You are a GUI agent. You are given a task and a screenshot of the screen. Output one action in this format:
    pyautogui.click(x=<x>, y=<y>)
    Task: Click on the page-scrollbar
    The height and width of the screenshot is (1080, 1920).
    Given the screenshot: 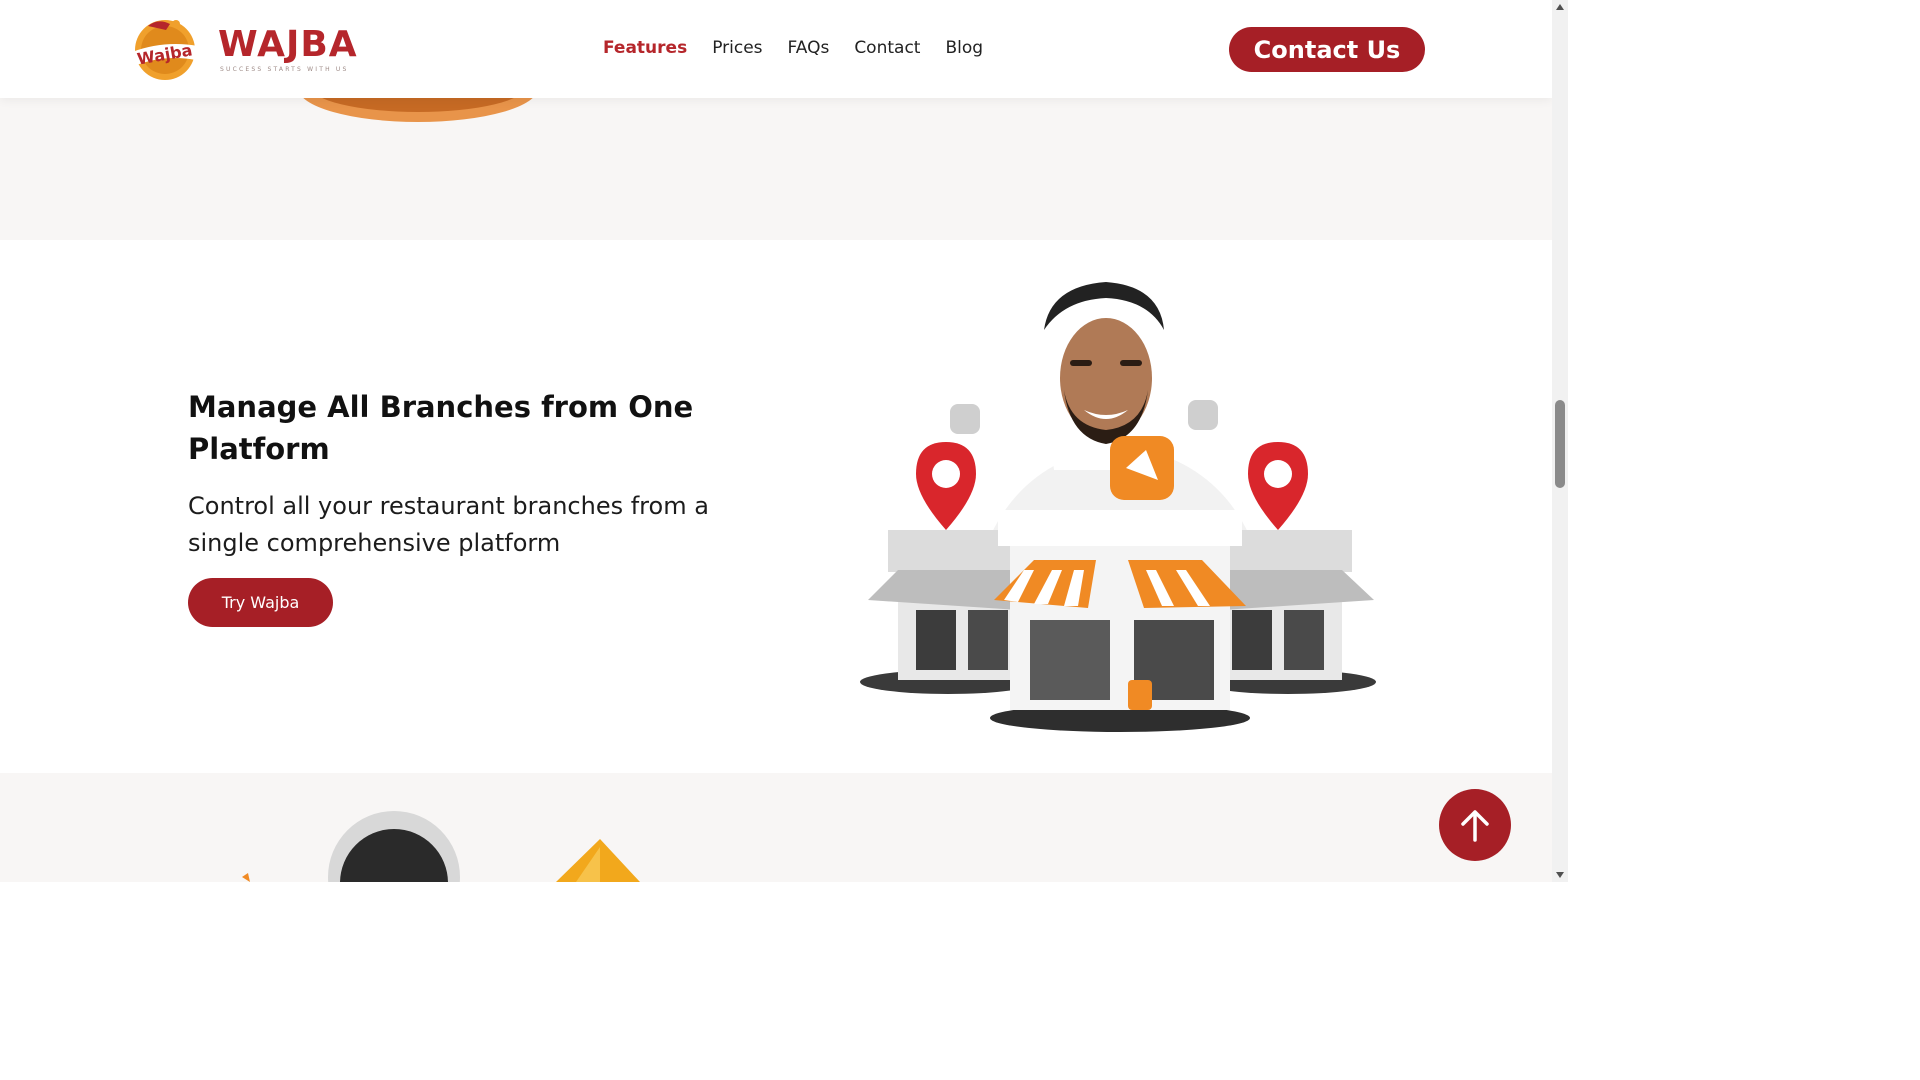 What is the action you would take?
    pyautogui.click(x=1560, y=441)
    